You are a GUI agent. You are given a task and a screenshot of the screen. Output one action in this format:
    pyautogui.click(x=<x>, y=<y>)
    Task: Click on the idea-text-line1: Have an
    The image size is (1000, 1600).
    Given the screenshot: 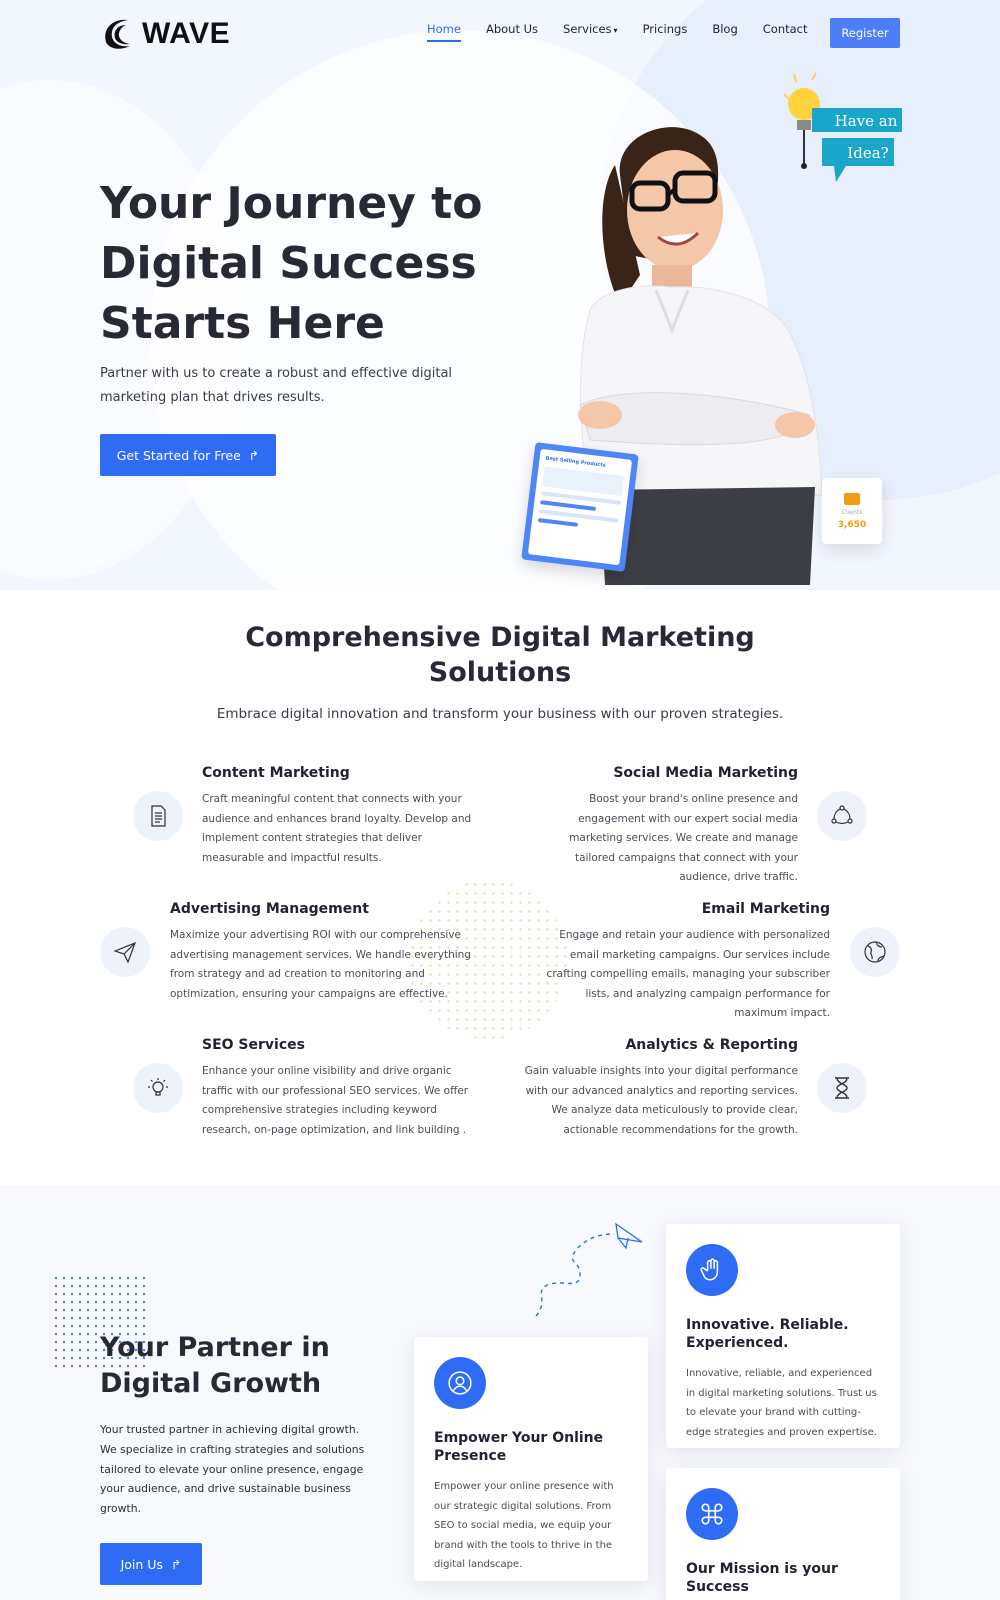 What is the action you would take?
    pyautogui.click(x=866, y=121)
    